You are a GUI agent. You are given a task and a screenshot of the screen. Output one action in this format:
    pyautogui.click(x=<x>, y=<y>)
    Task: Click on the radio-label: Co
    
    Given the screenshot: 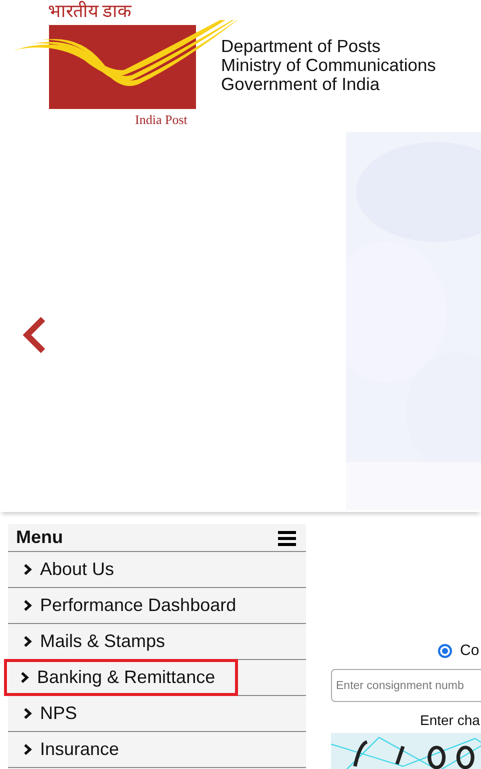 What is the action you would take?
    pyautogui.click(x=470, y=650)
    